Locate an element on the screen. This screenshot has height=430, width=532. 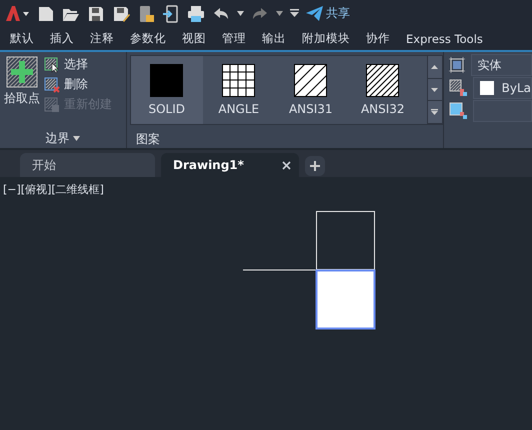
scroll-up-button is located at coordinates (435, 67).